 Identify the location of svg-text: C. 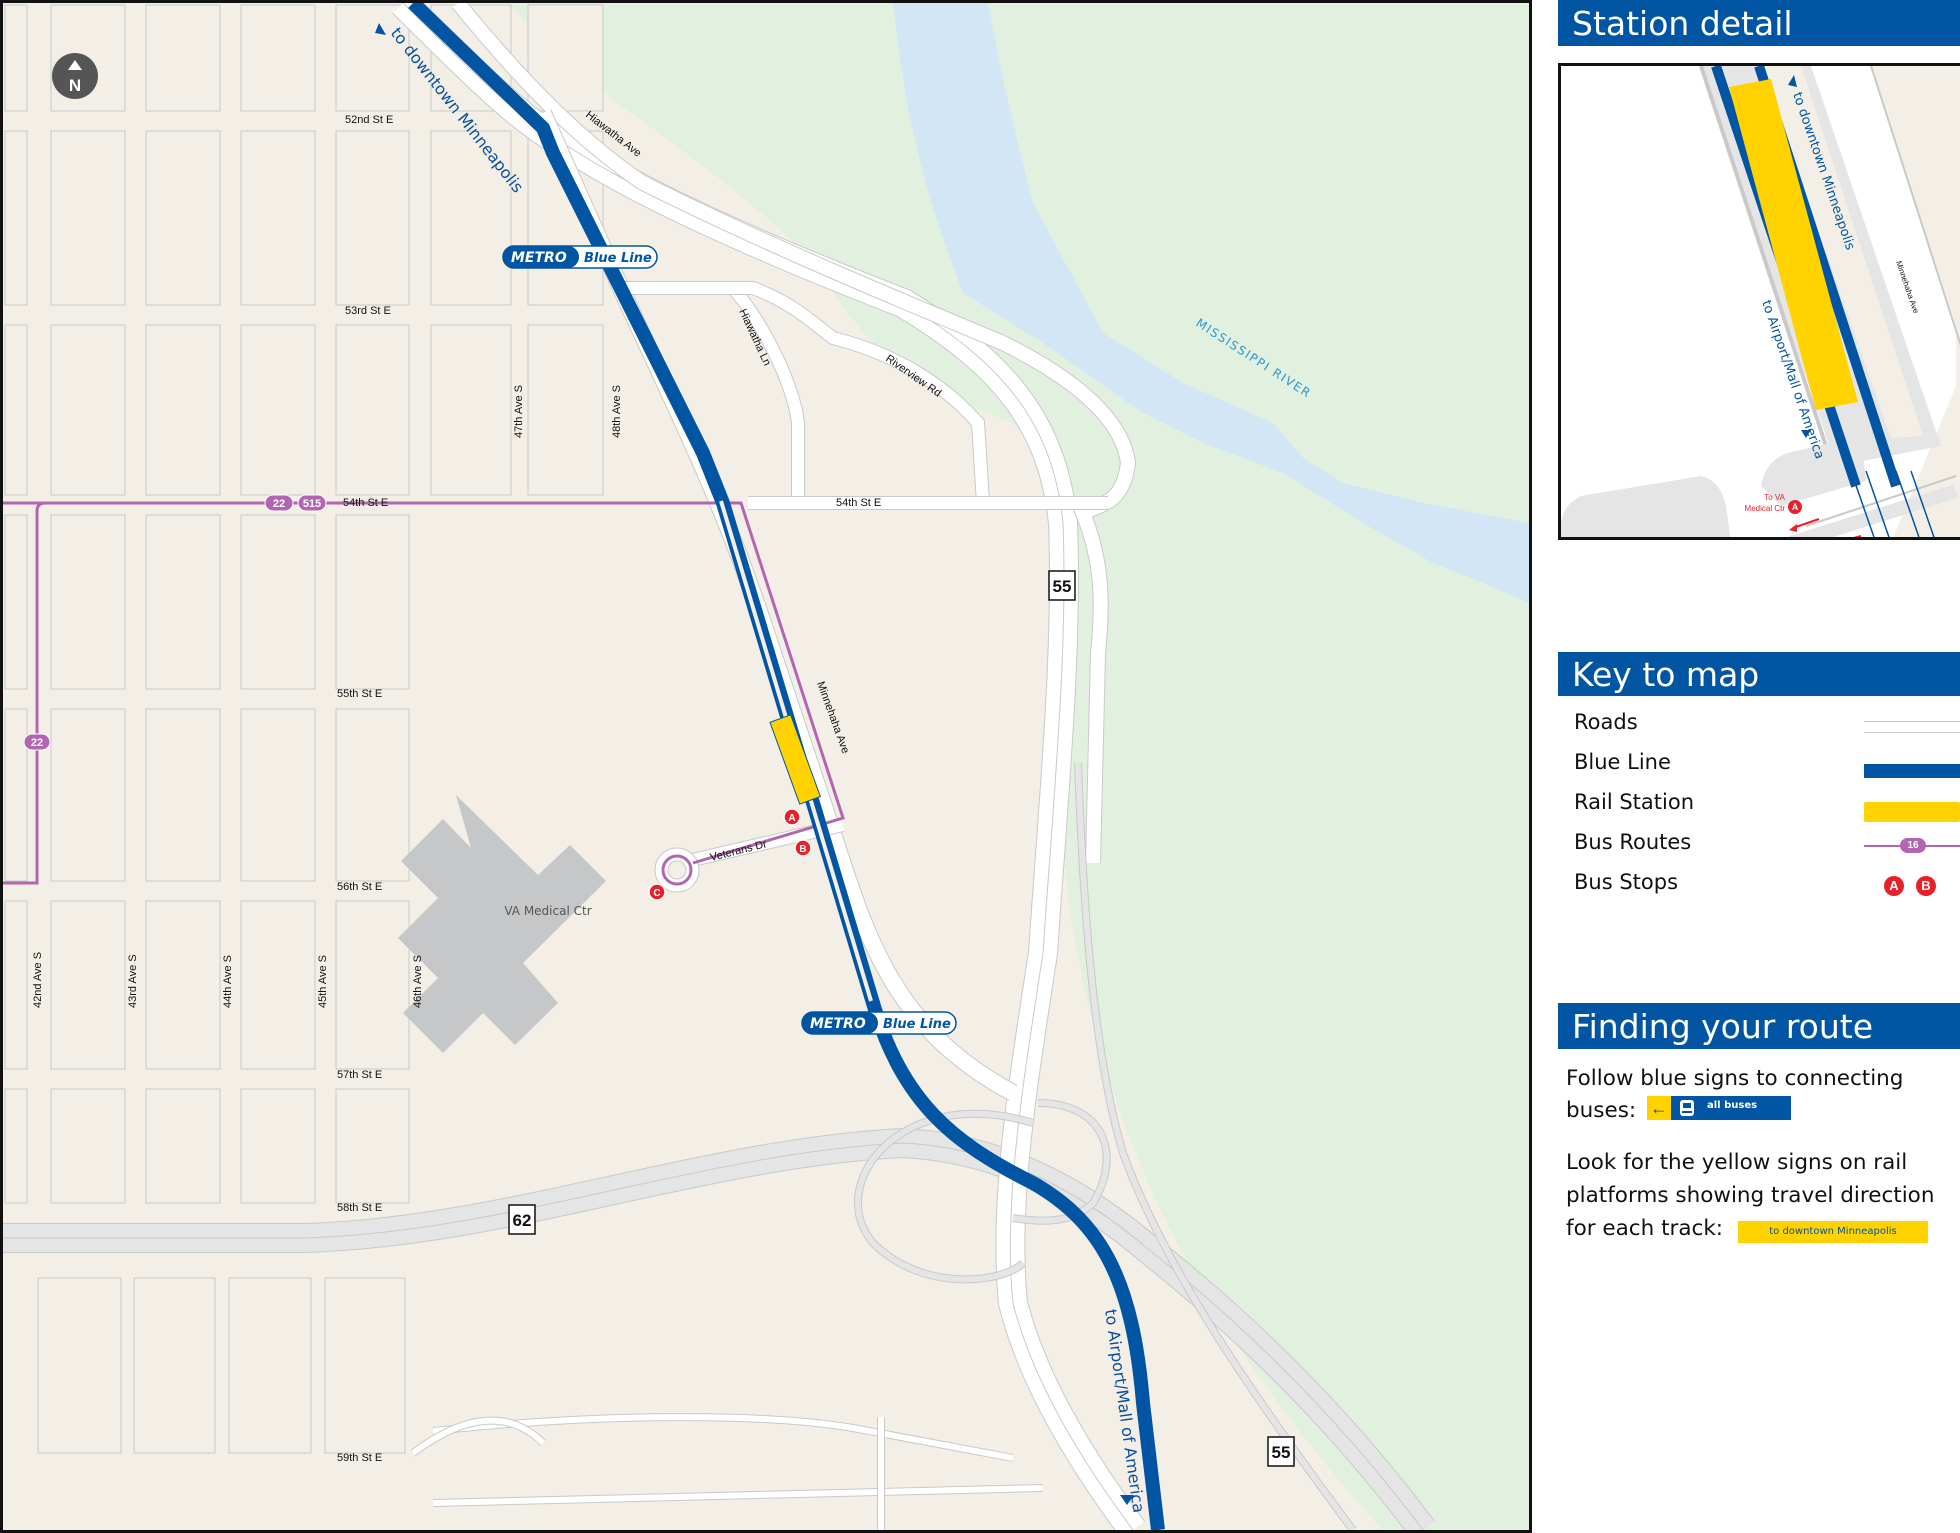
(656, 893).